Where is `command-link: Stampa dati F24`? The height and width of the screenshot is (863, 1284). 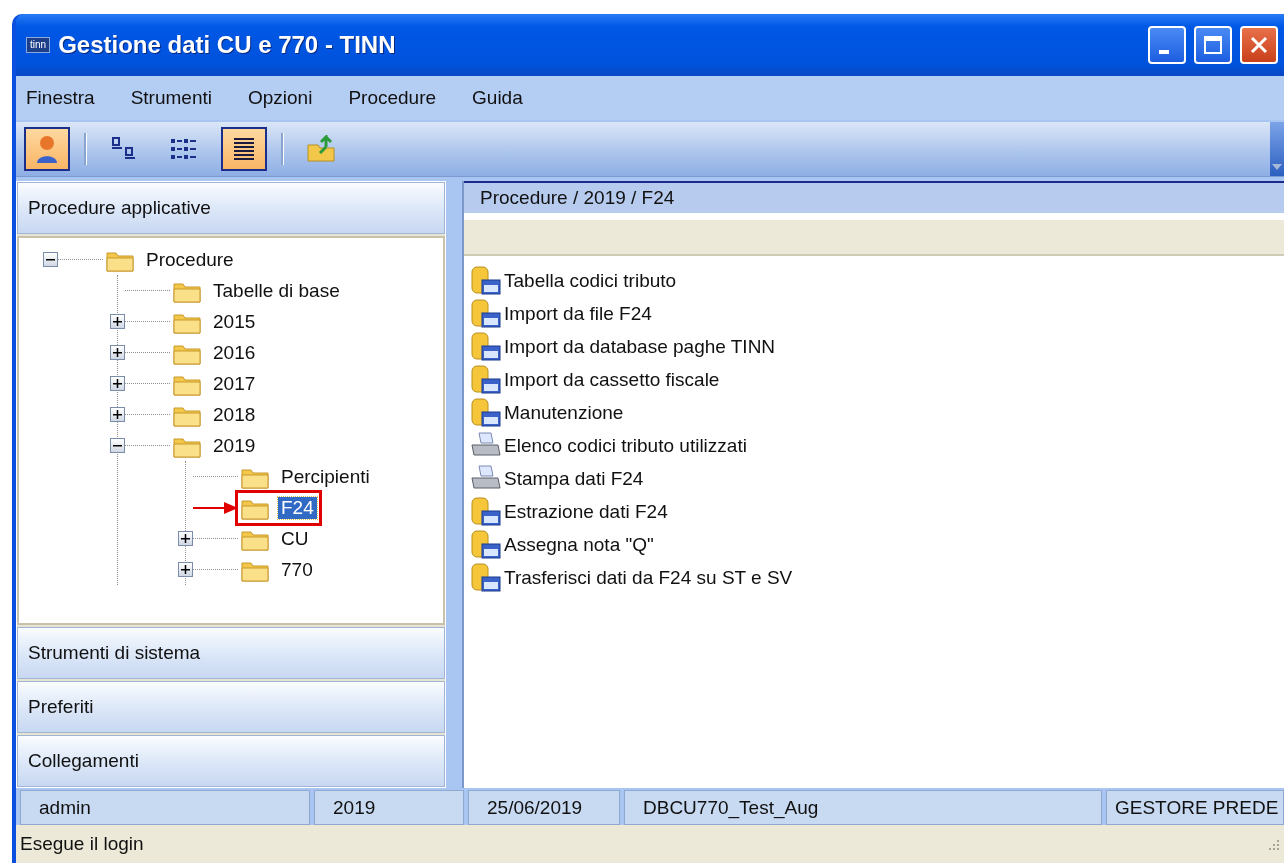 command-link: Stampa dati F24 is located at coordinates (574, 478).